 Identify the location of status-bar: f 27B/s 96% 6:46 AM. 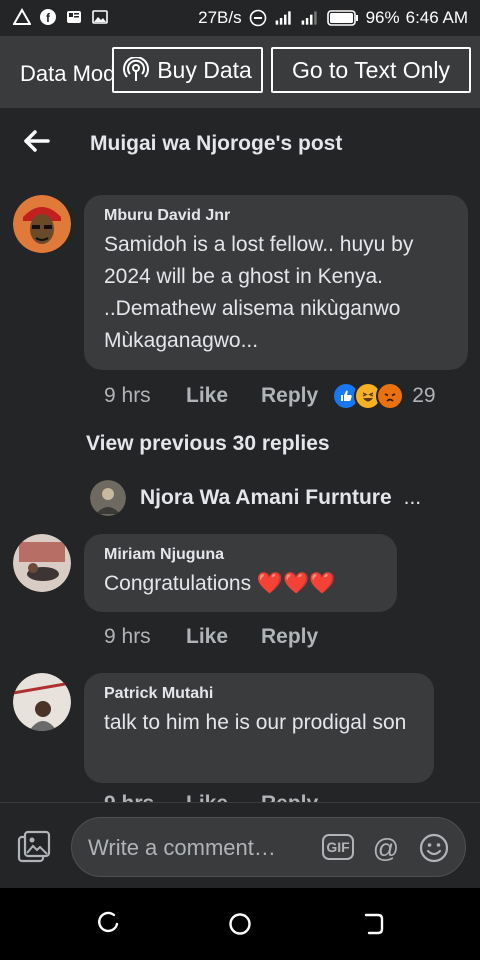
(240, 18).